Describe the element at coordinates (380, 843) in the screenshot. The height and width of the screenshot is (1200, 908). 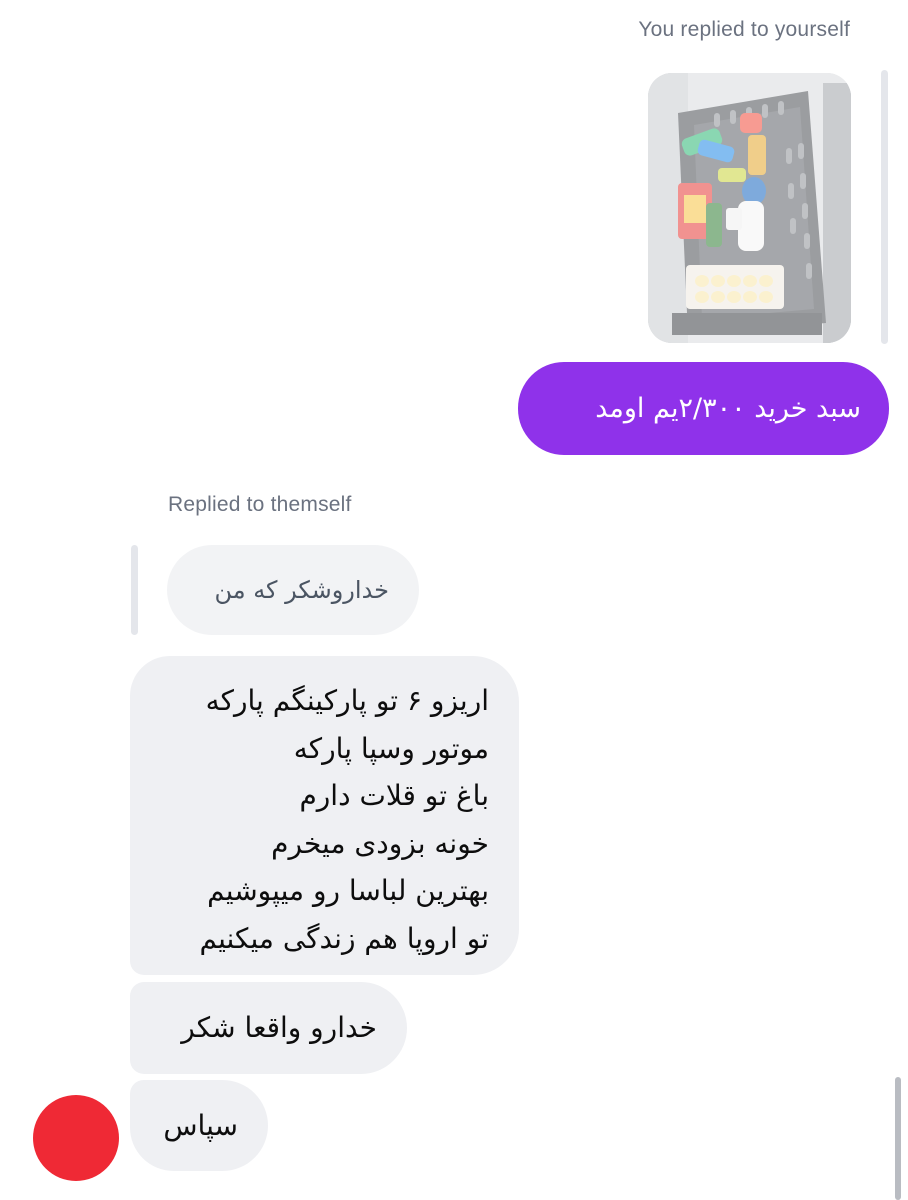
I see `message-line: خونه بزودی میخرم` at that location.